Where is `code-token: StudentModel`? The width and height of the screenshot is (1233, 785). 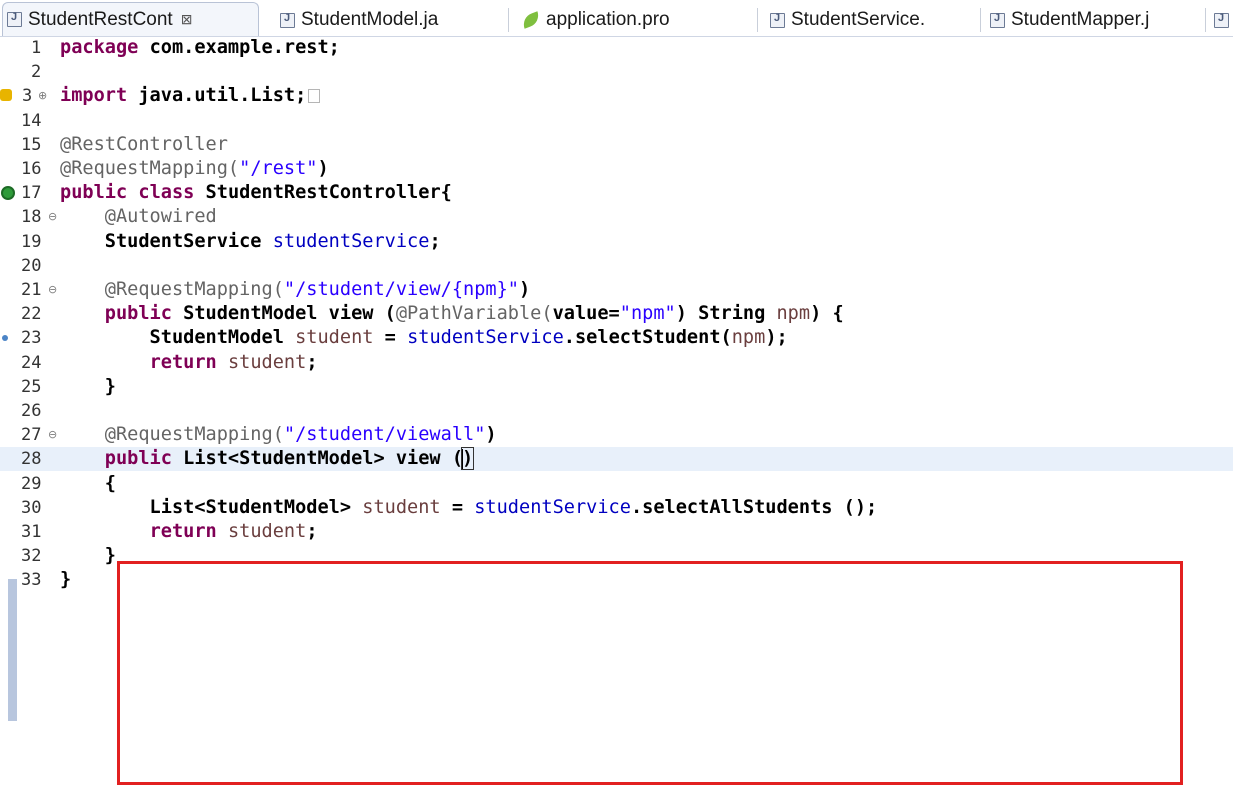
code-token: StudentModel is located at coordinates (178, 338).